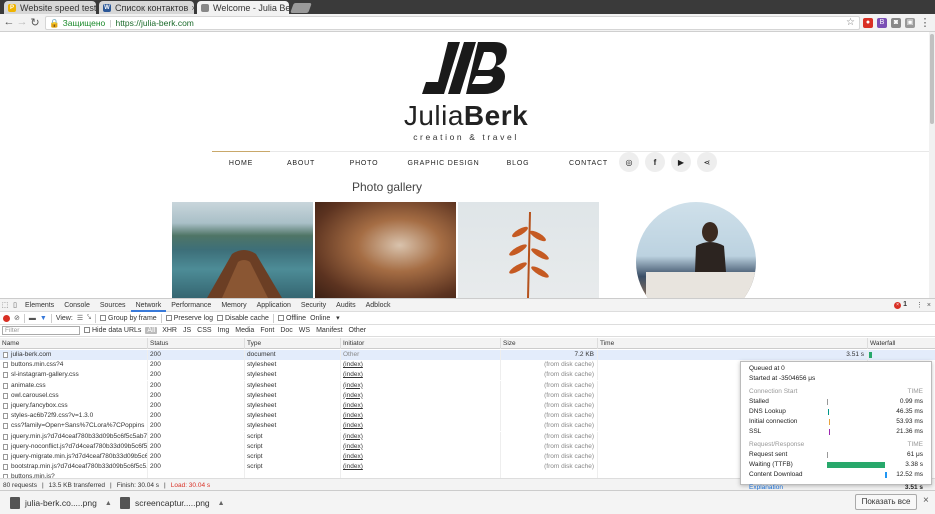 The width and height of the screenshot is (935, 514). Describe the element at coordinates (43, 318) in the screenshot. I see `filter-icon: ▼` at that location.